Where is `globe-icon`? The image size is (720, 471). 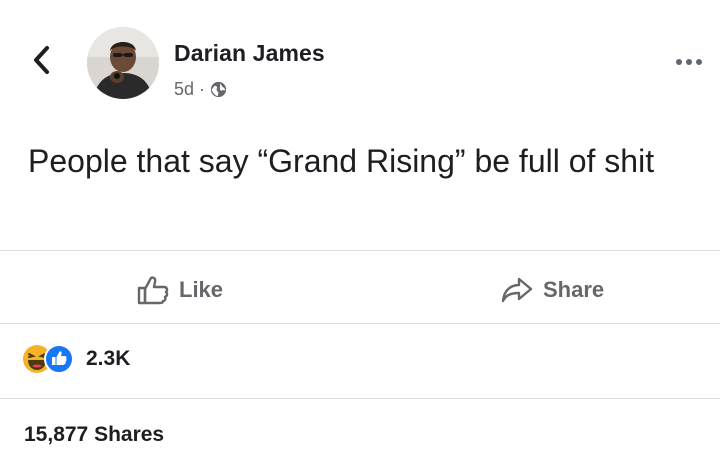 globe-icon is located at coordinates (218, 89).